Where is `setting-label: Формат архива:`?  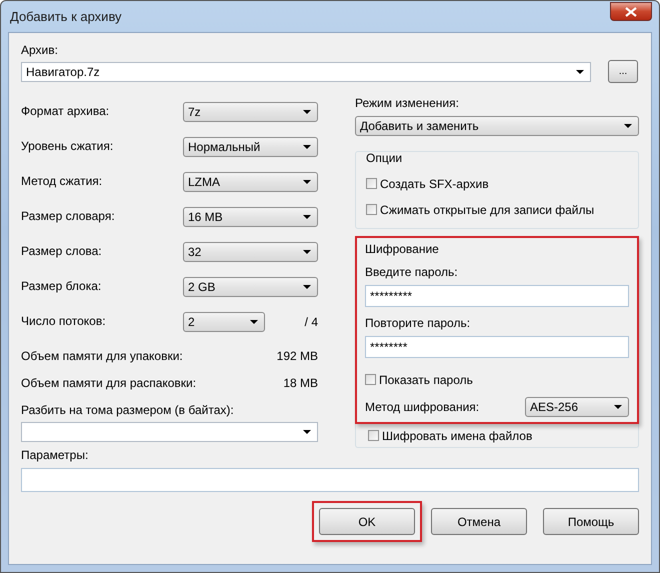
setting-label: Формат архива: is located at coordinates (65, 111).